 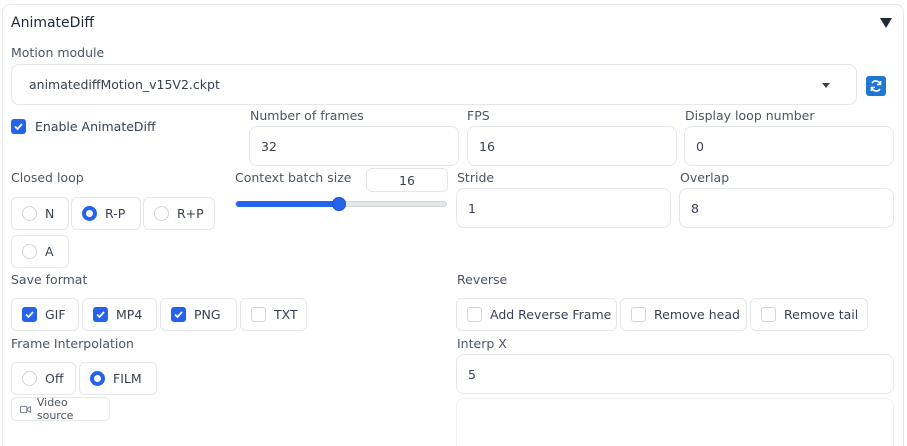 What do you see at coordinates (40, 251) in the screenshot?
I see `closed-loop-option-a: A` at bounding box center [40, 251].